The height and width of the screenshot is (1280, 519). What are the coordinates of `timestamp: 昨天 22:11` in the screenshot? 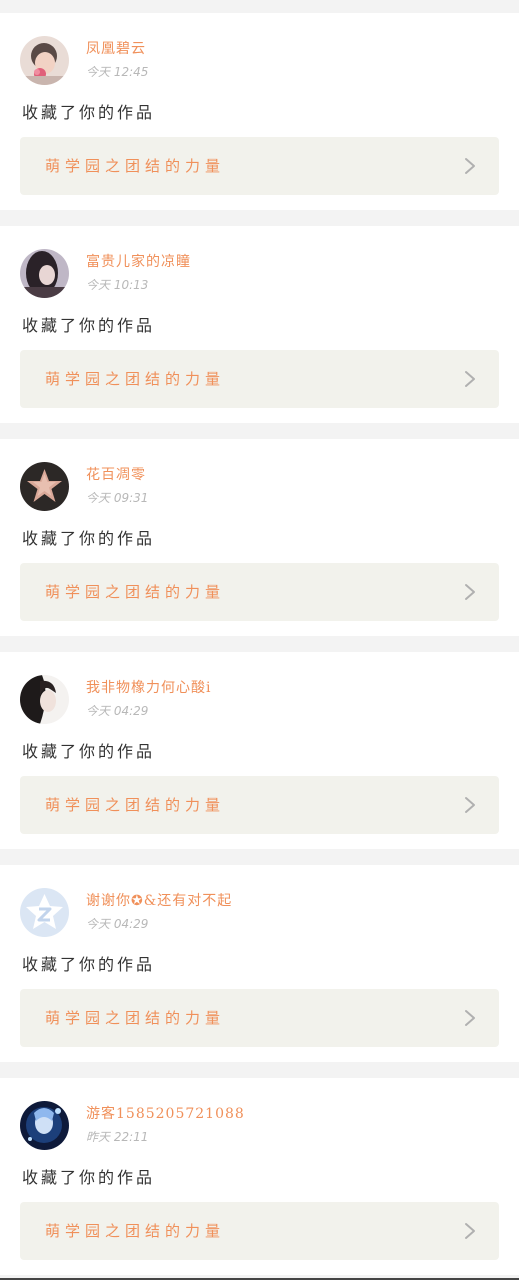 It's located at (117, 1137).